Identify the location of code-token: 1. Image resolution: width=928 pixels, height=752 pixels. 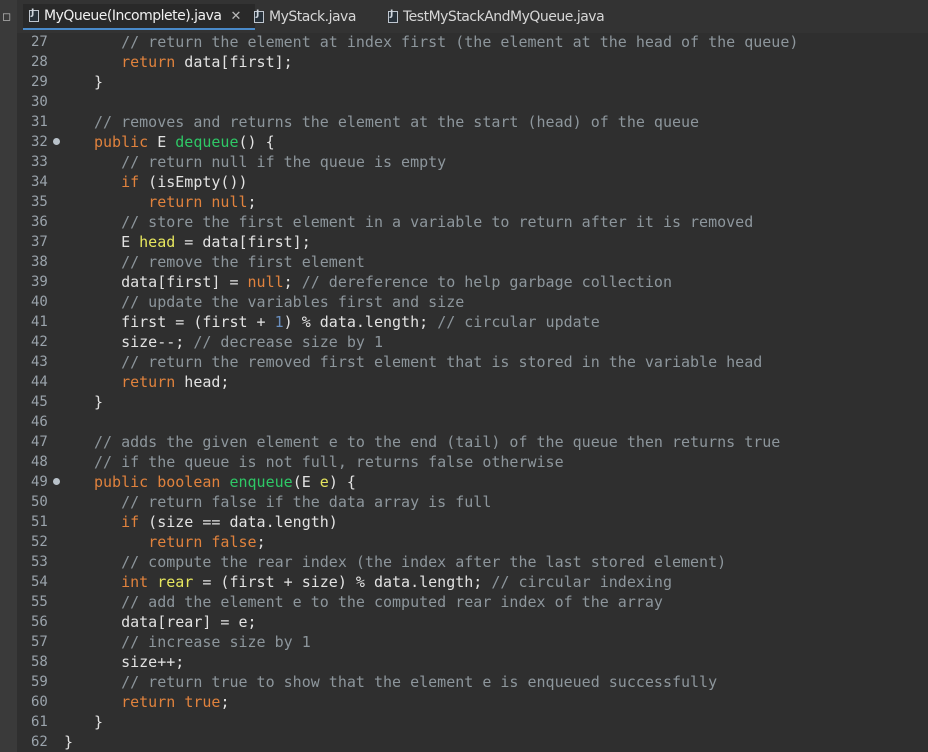
(279, 322).